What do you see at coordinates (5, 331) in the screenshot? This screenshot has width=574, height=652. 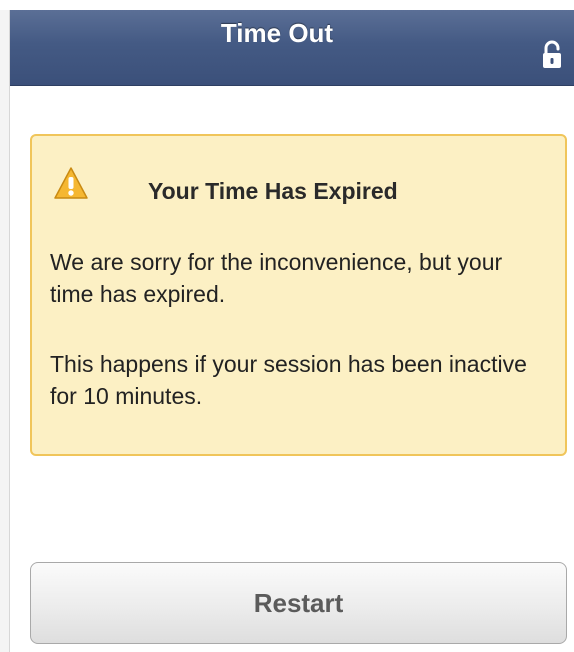 I see `left-edge` at bounding box center [5, 331].